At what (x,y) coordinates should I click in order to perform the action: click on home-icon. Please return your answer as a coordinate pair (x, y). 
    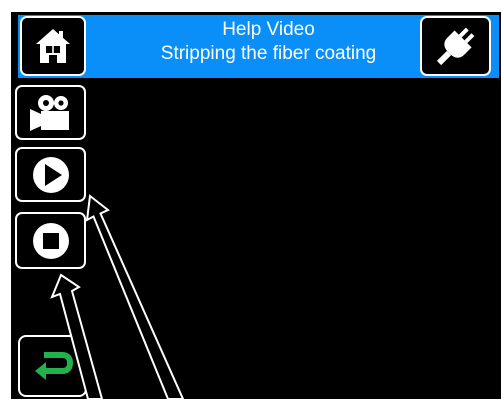
    Looking at the image, I should click on (53, 46).